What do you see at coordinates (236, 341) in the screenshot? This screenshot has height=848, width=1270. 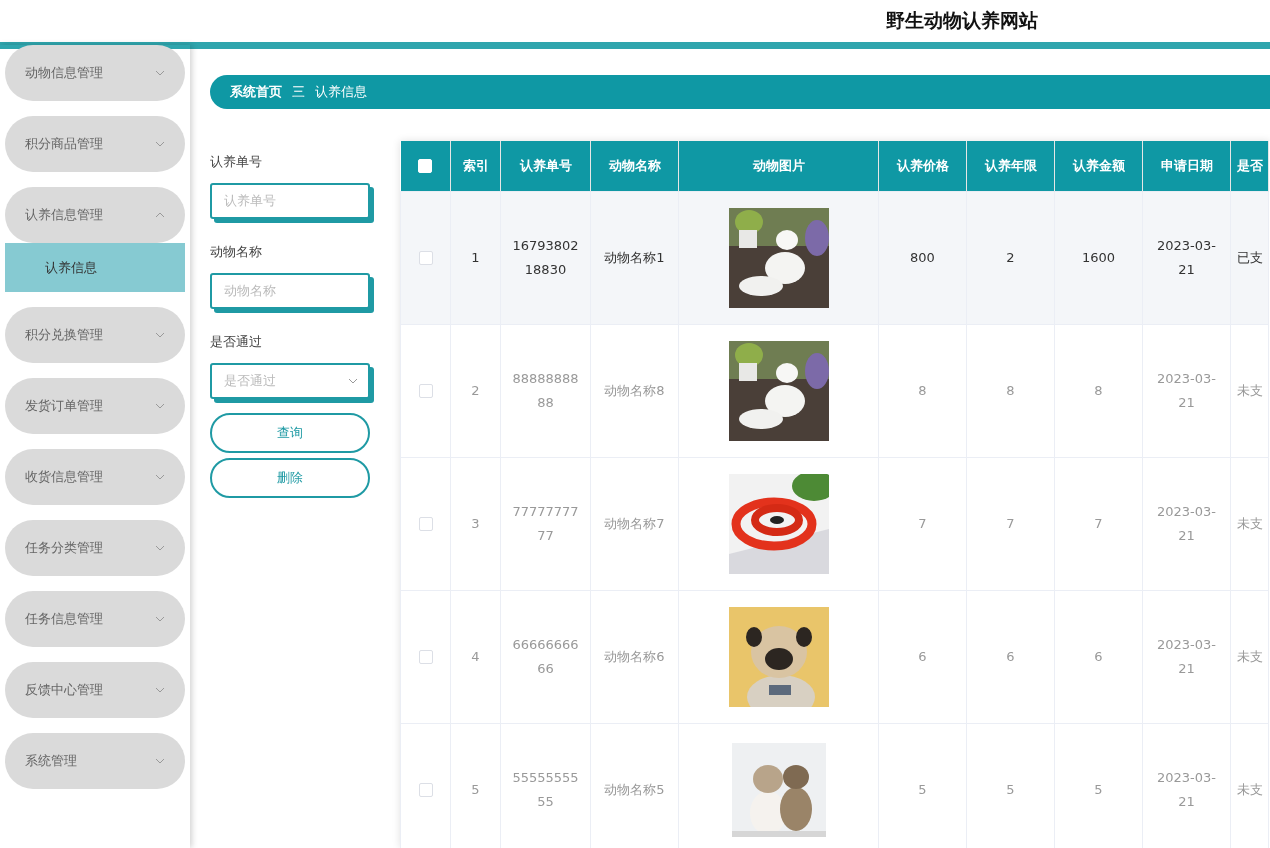 I see `filter-label: 是否通过` at bounding box center [236, 341].